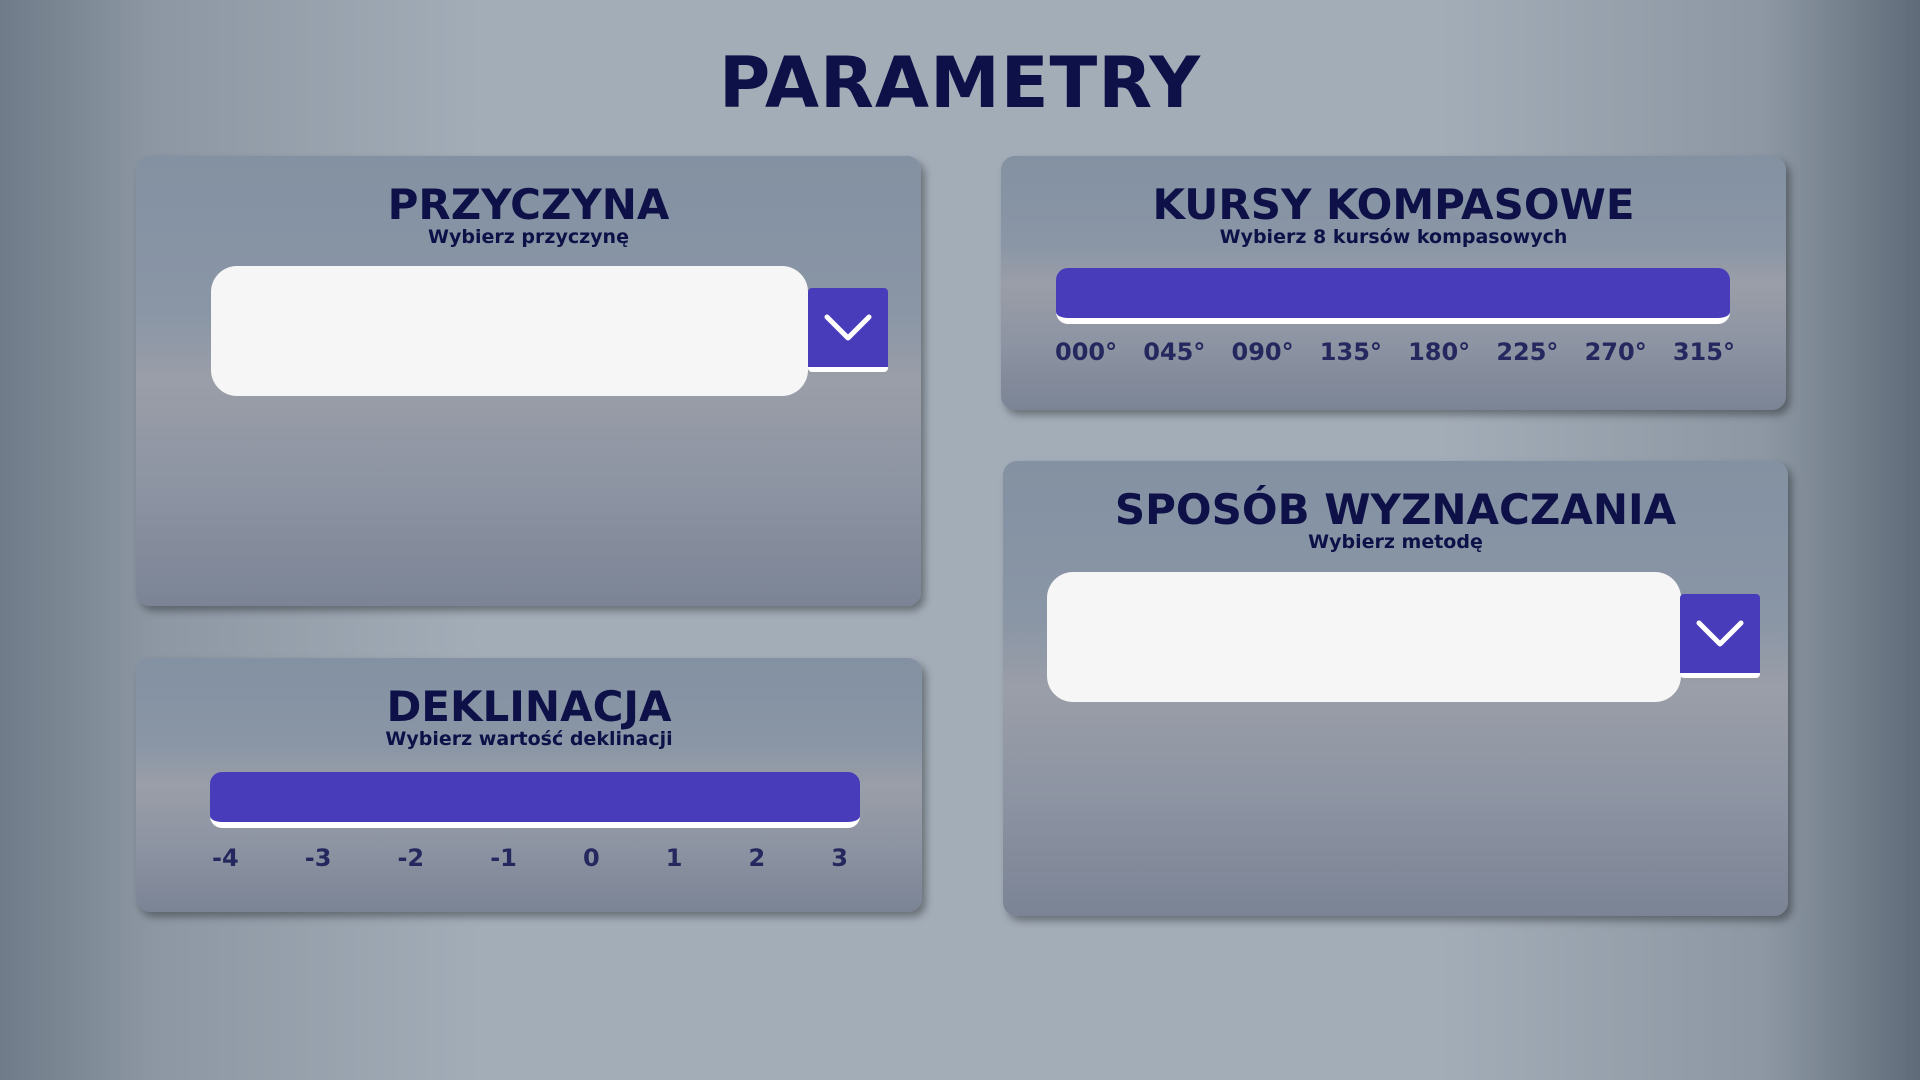  What do you see at coordinates (757, 858) in the screenshot?
I see `deklinacja-tick: 2` at bounding box center [757, 858].